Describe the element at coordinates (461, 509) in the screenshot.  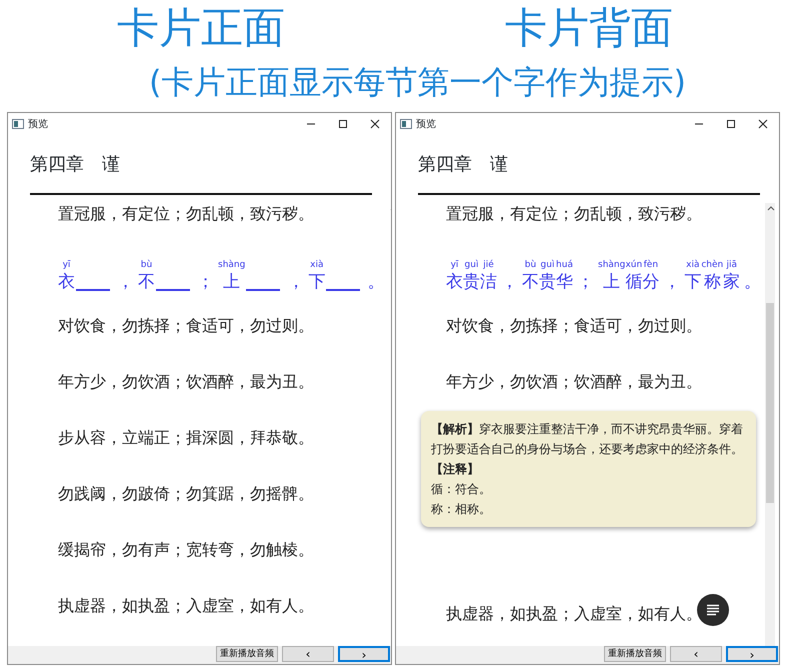
I see `explanation-text: 称：相称。` at that location.